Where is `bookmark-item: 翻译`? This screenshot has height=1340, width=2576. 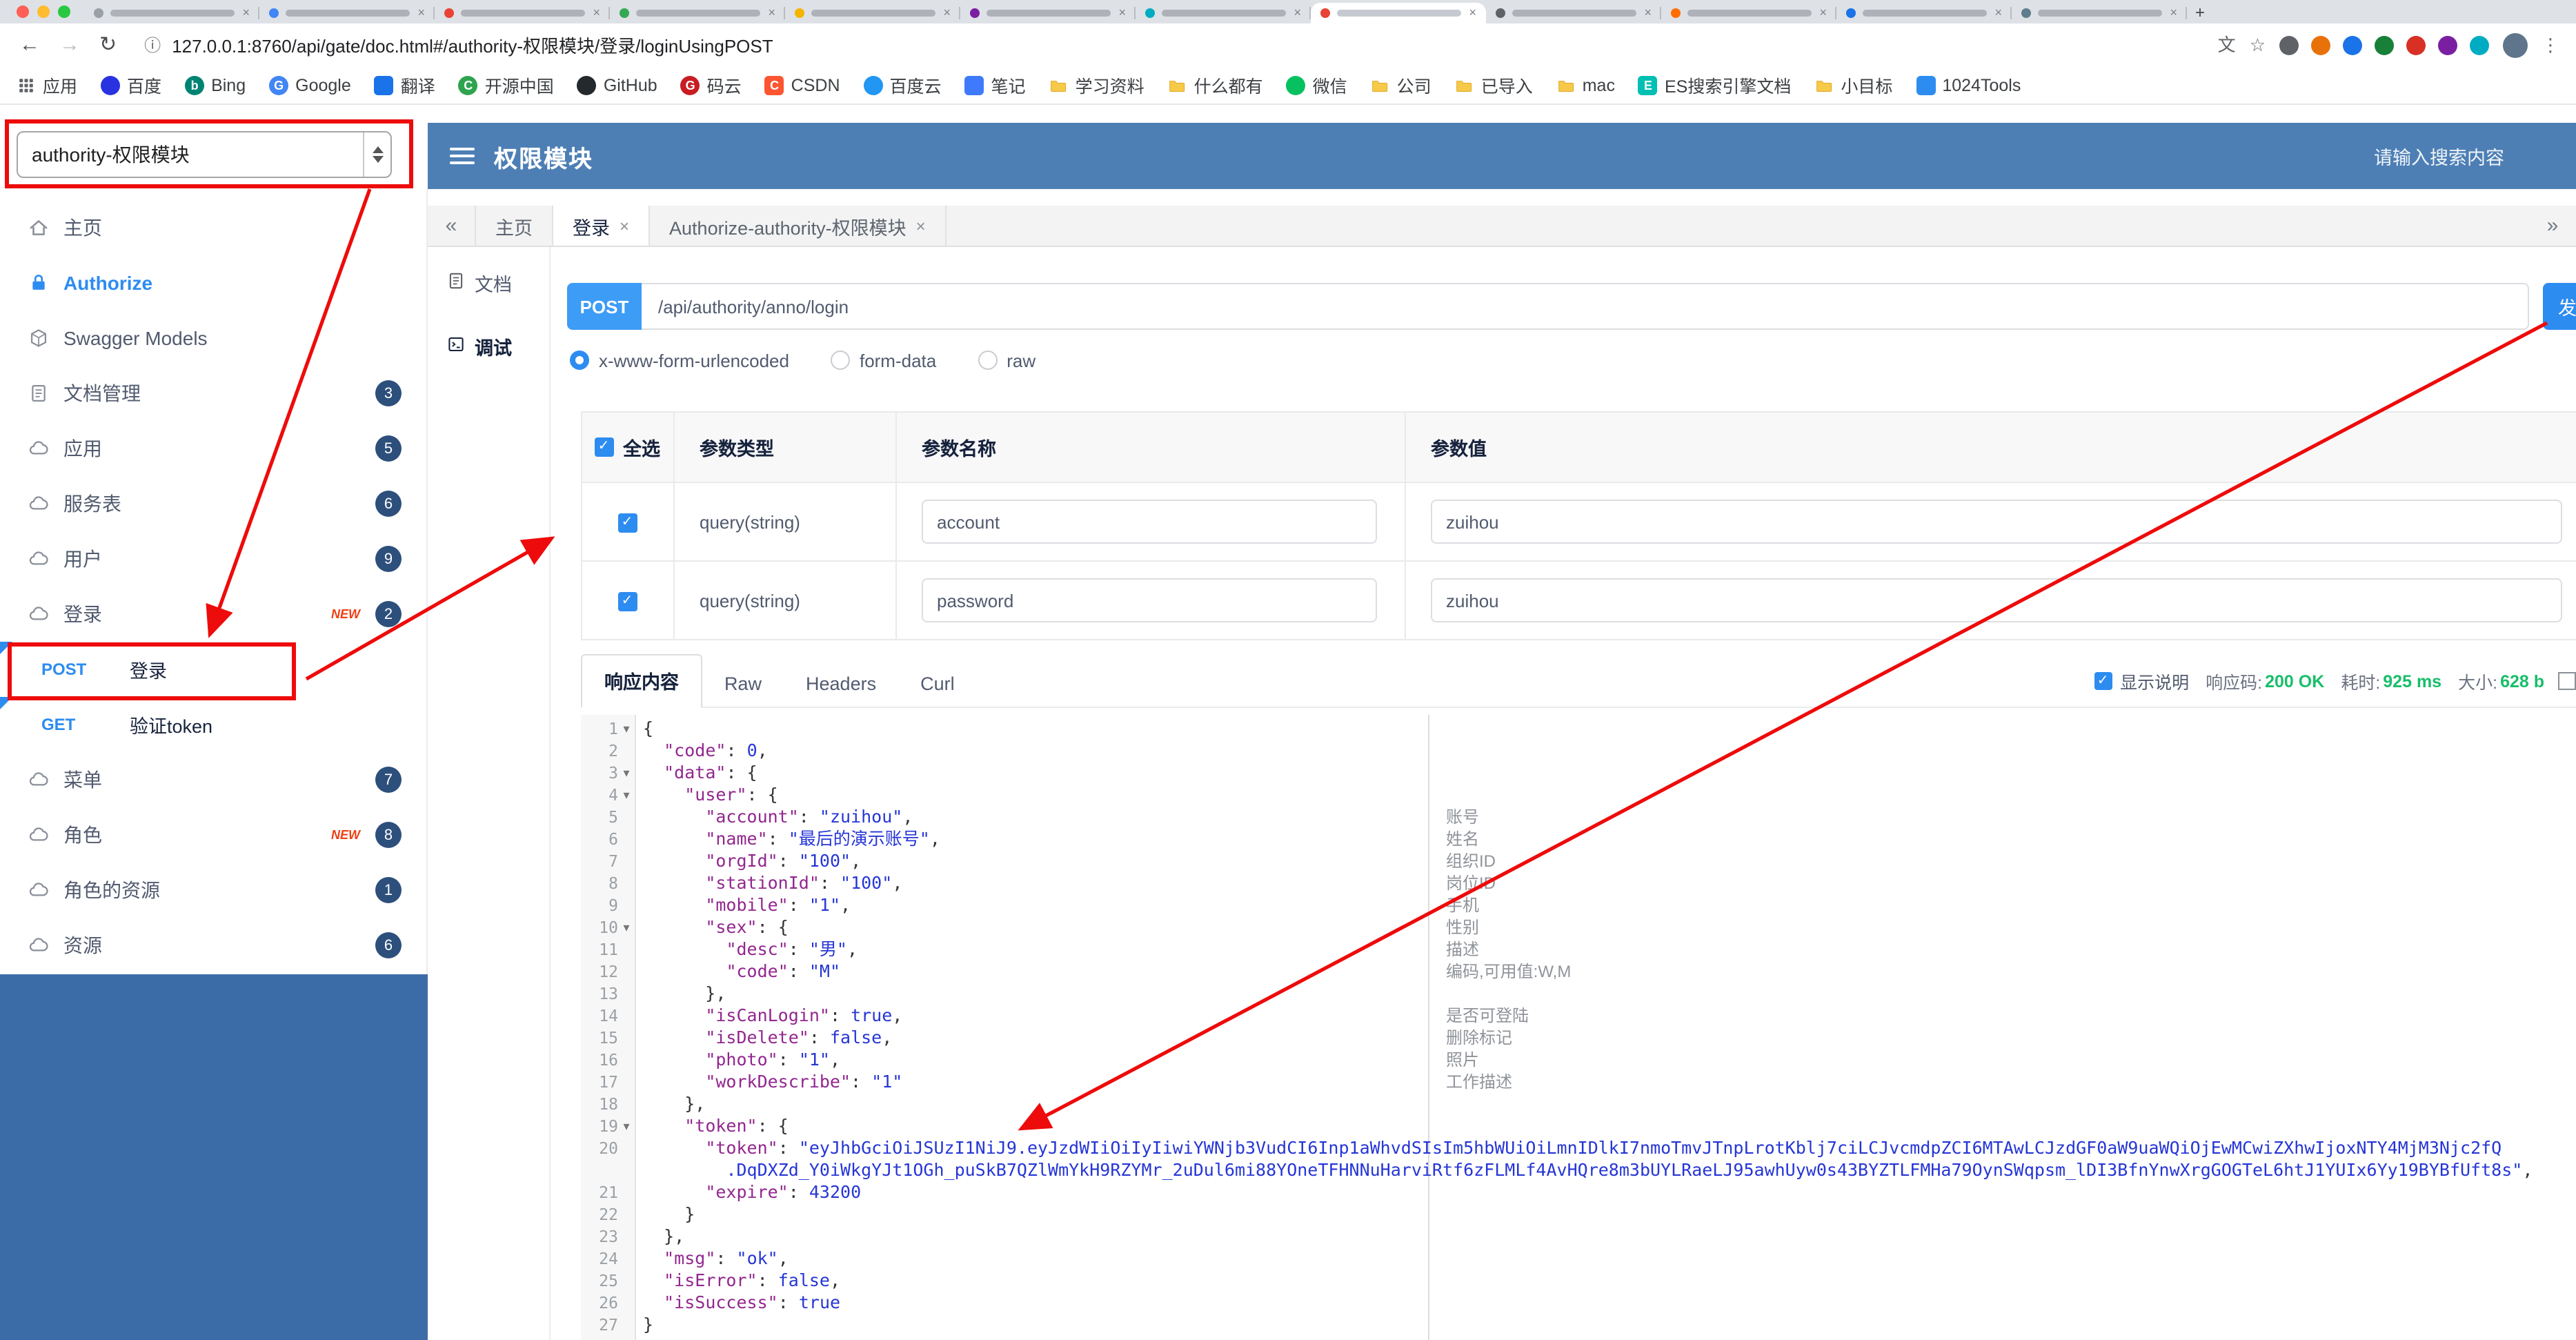
bookmark-item: 翻译 is located at coordinates (404, 85).